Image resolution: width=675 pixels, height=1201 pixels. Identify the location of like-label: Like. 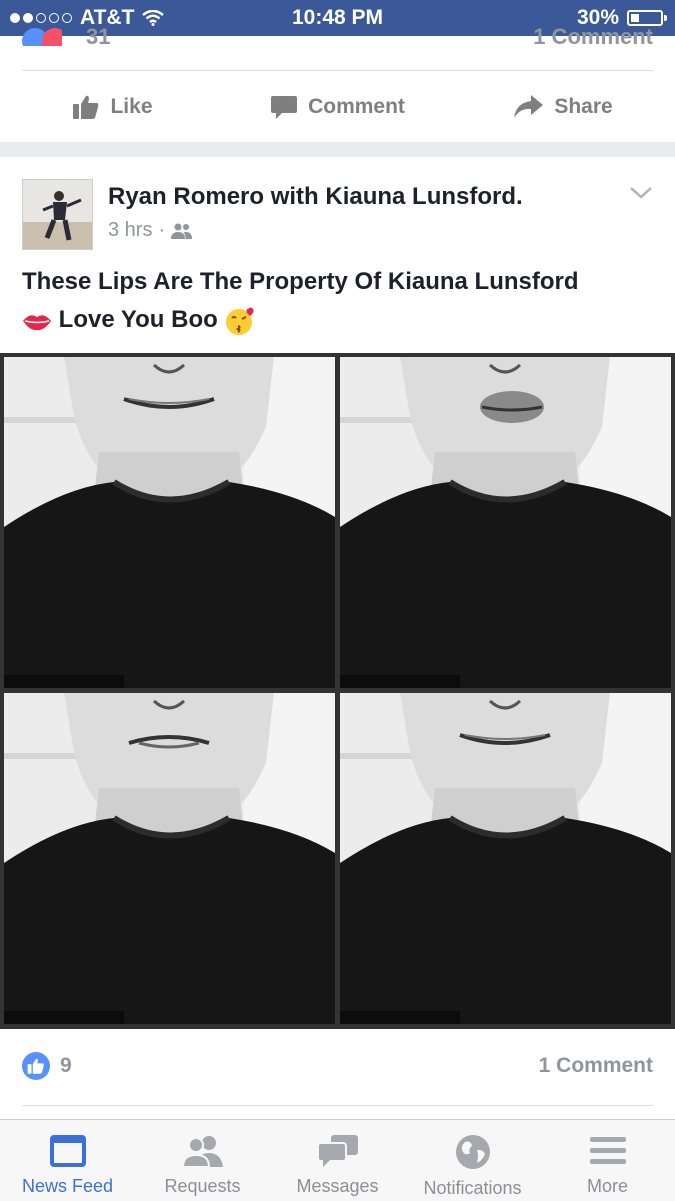
(131, 106).